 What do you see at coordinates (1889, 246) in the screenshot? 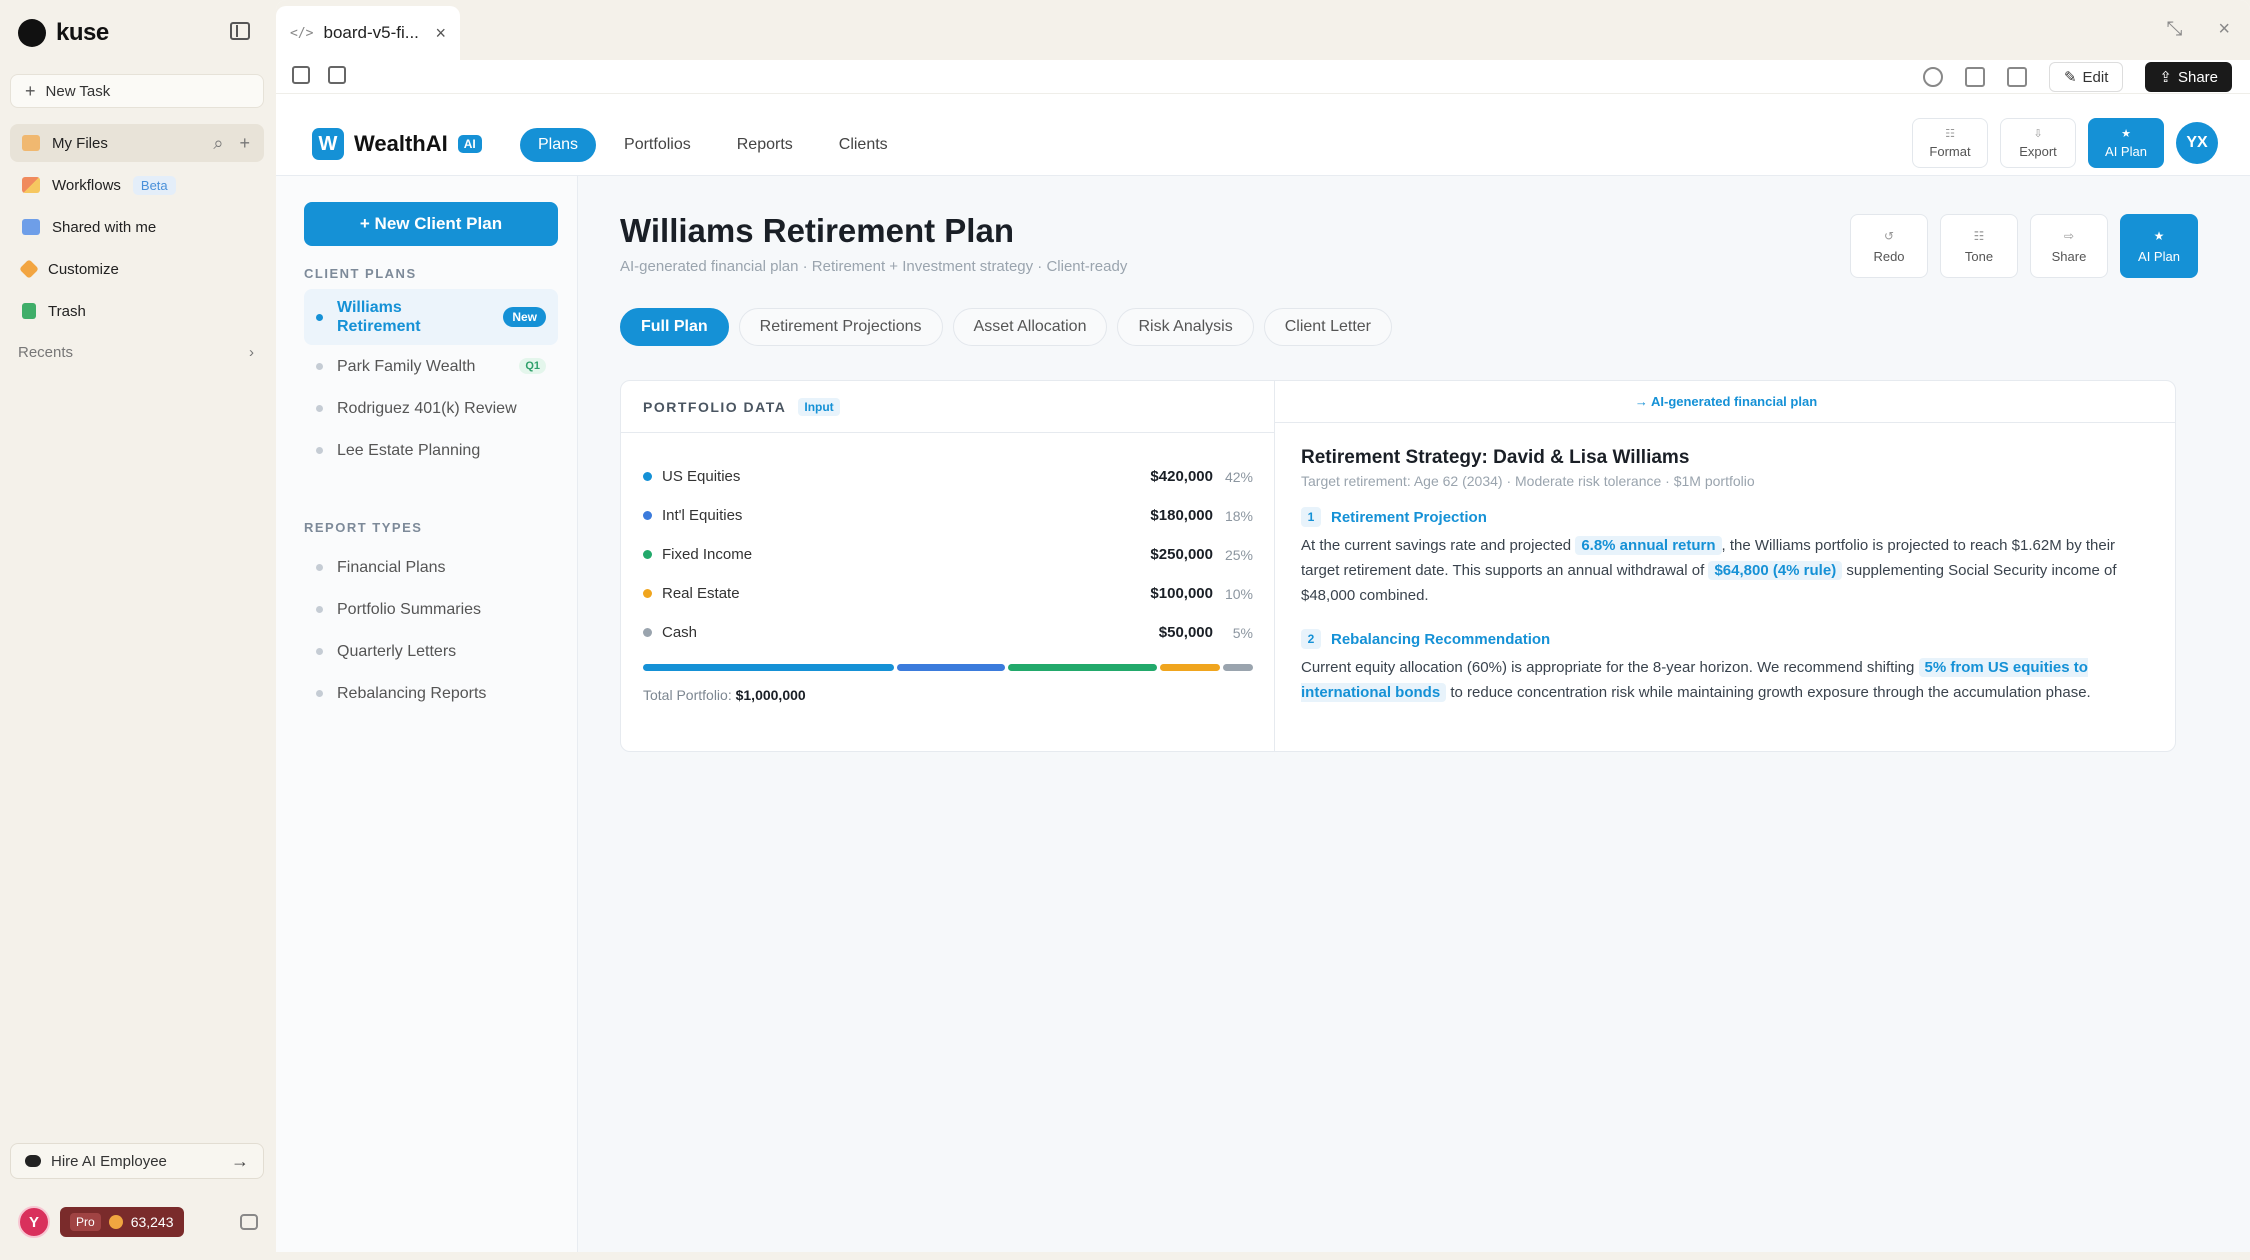
I see `redo-button: ↺ Redo` at bounding box center [1889, 246].